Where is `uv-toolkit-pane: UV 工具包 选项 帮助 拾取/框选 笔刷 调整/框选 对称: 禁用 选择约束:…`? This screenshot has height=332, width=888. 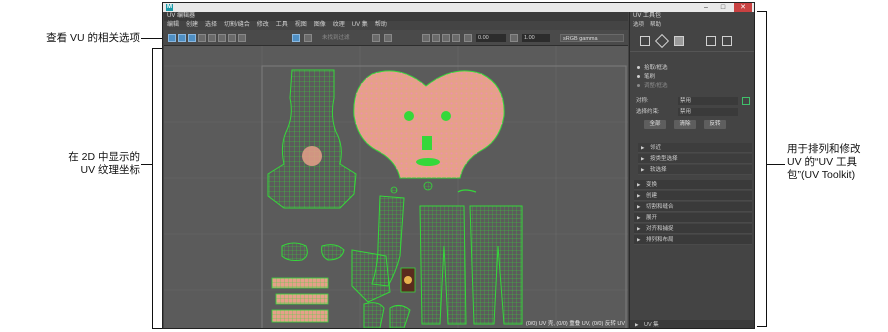
uv-toolkit-pane: UV 工具包 选项 帮助 拾取/框选 笔刷 调整/框选 对称: 禁用 选择约束:… is located at coordinates (691, 170).